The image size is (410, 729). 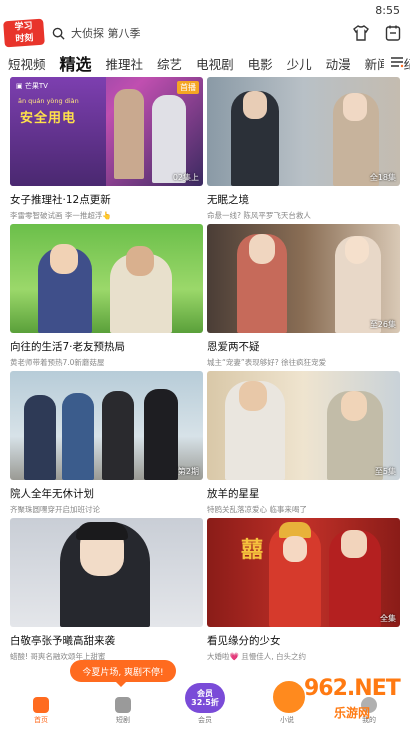 I want to click on shirt-icon, so click(x=361, y=33).